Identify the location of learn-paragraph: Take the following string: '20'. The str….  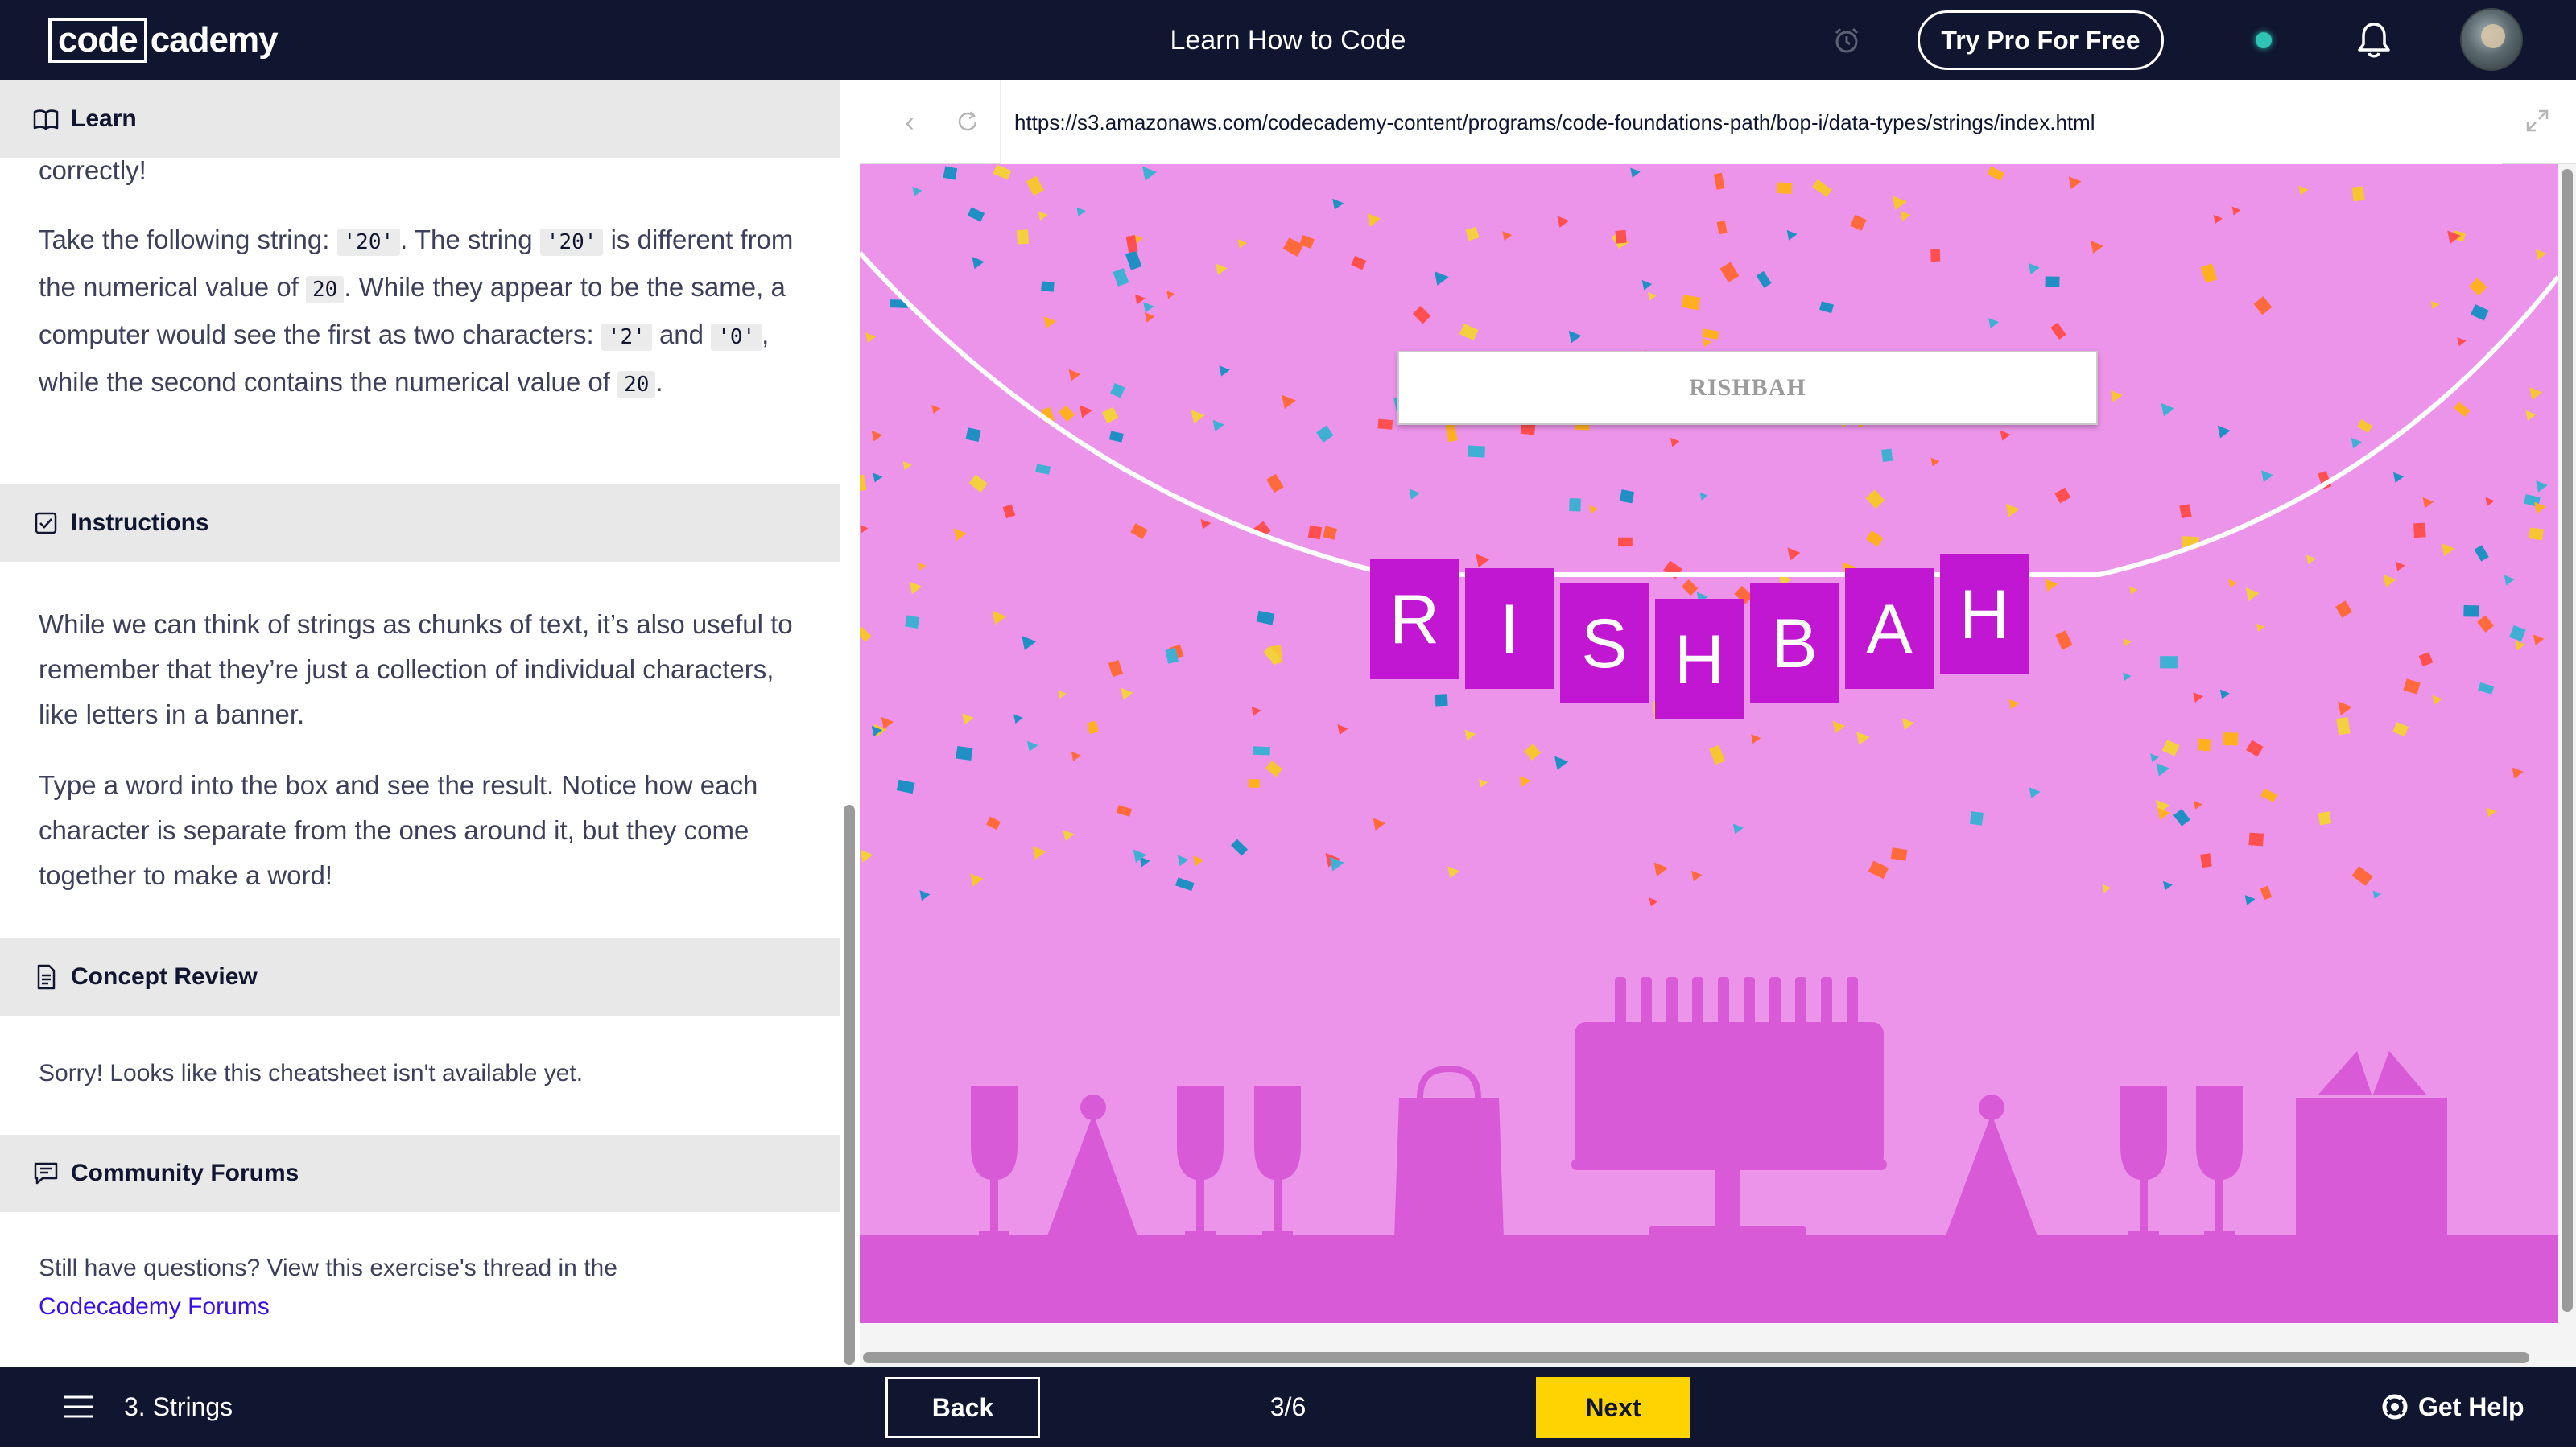
(416, 311).